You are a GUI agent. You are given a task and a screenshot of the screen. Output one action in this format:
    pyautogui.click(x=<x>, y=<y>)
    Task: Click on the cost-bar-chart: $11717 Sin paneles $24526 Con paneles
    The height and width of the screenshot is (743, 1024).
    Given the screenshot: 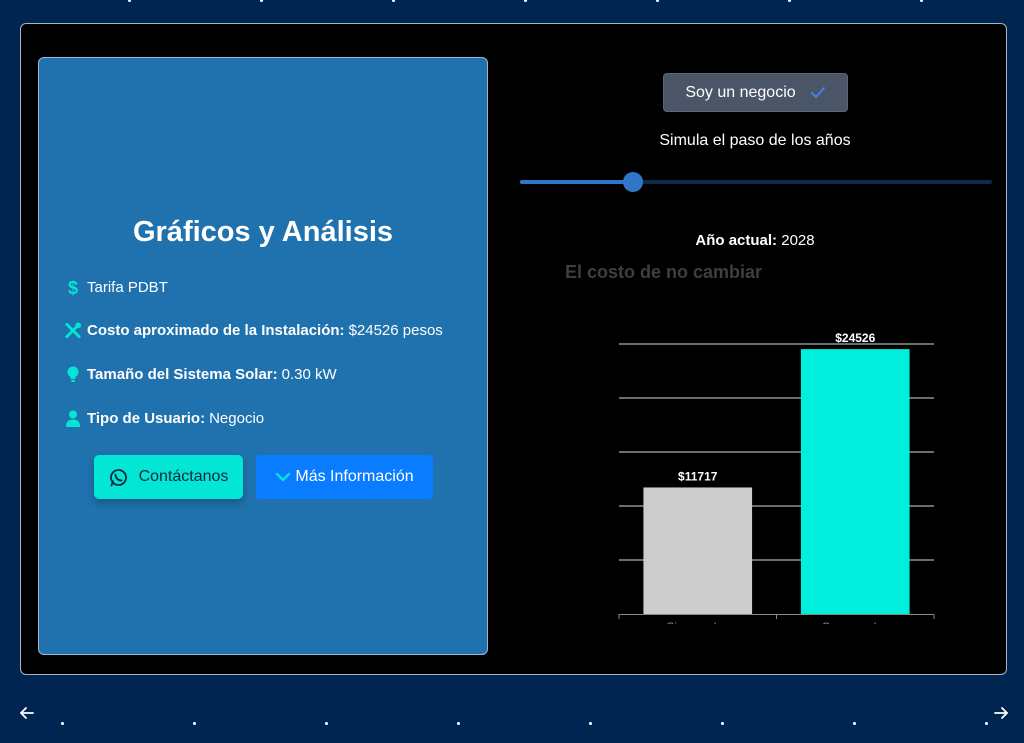 What is the action you would take?
    pyautogui.click(x=776, y=477)
    